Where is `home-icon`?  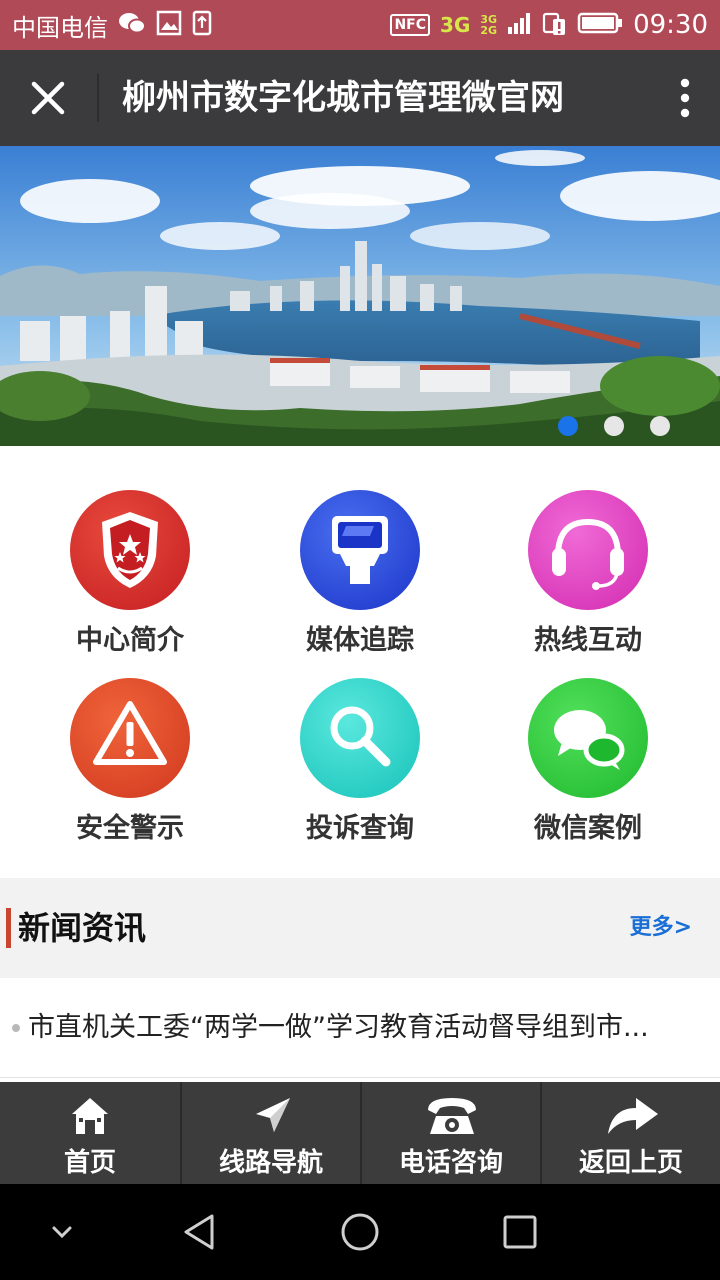 home-icon is located at coordinates (90, 1116).